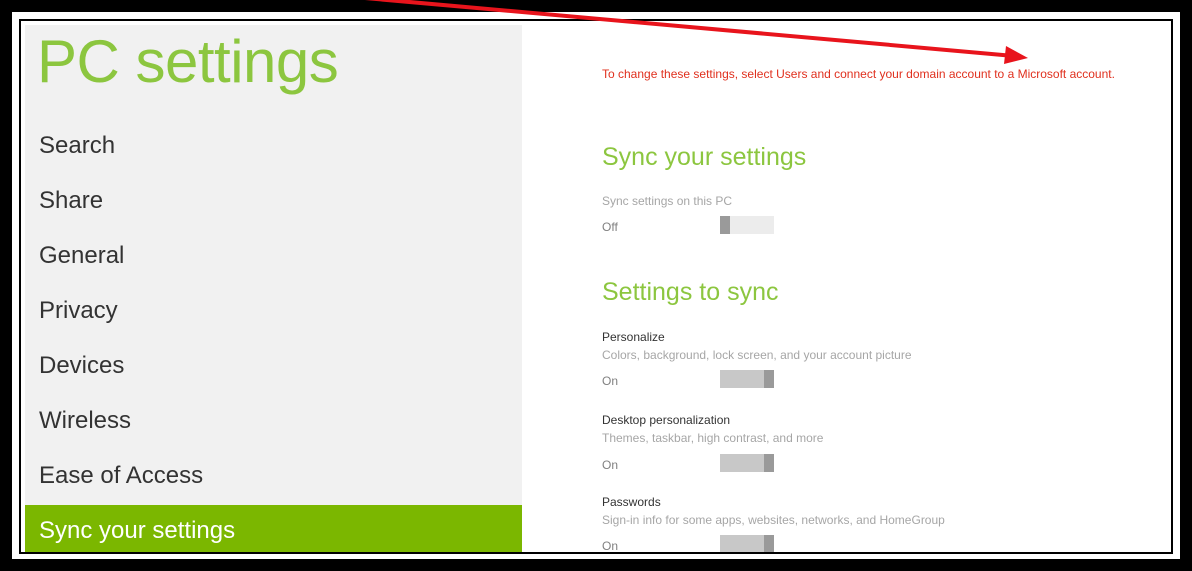 The width and height of the screenshot is (1192, 571). What do you see at coordinates (610, 465) in the screenshot?
I see `desktop-personalization-state-label: On` at bounding box center [610, 465].